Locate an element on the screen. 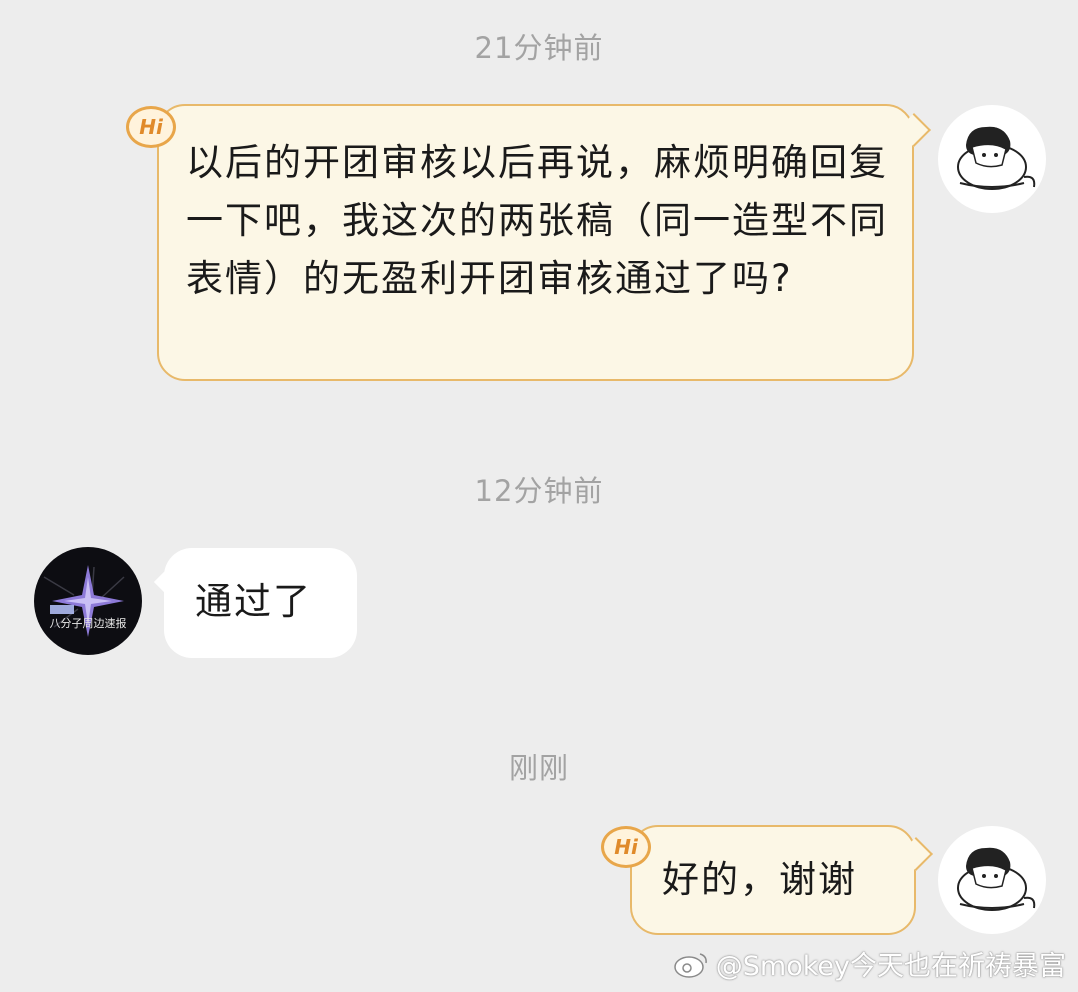 This screenshot has height=992, width=1078. weibo-icon is located at coordinates (690, 965).